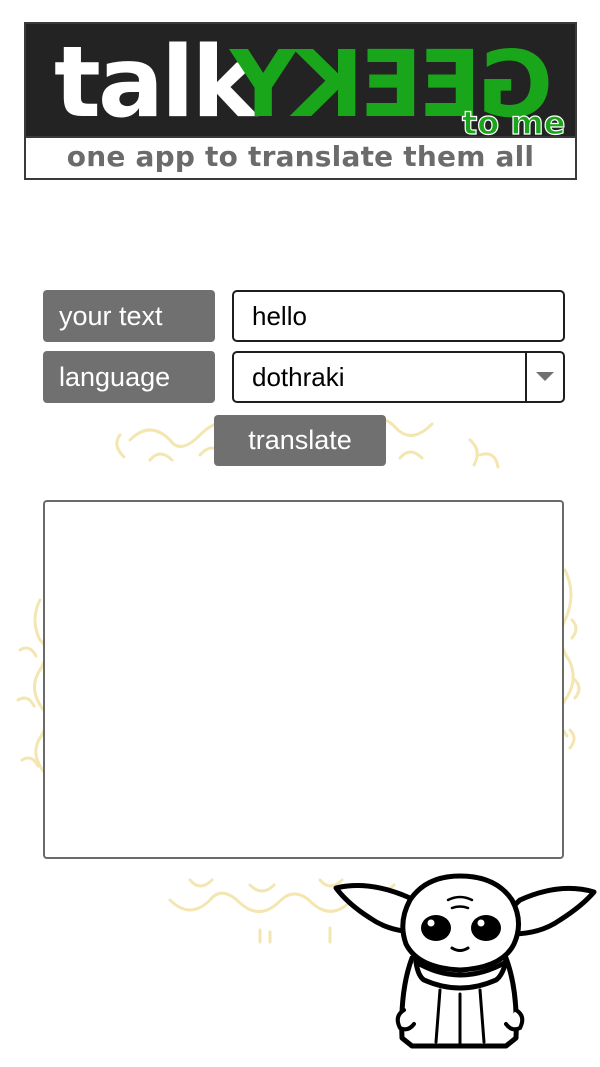 The width and height of the screenshot is (600, 1067). I want to click on logo-word-talk: talk, so click(157, 82).